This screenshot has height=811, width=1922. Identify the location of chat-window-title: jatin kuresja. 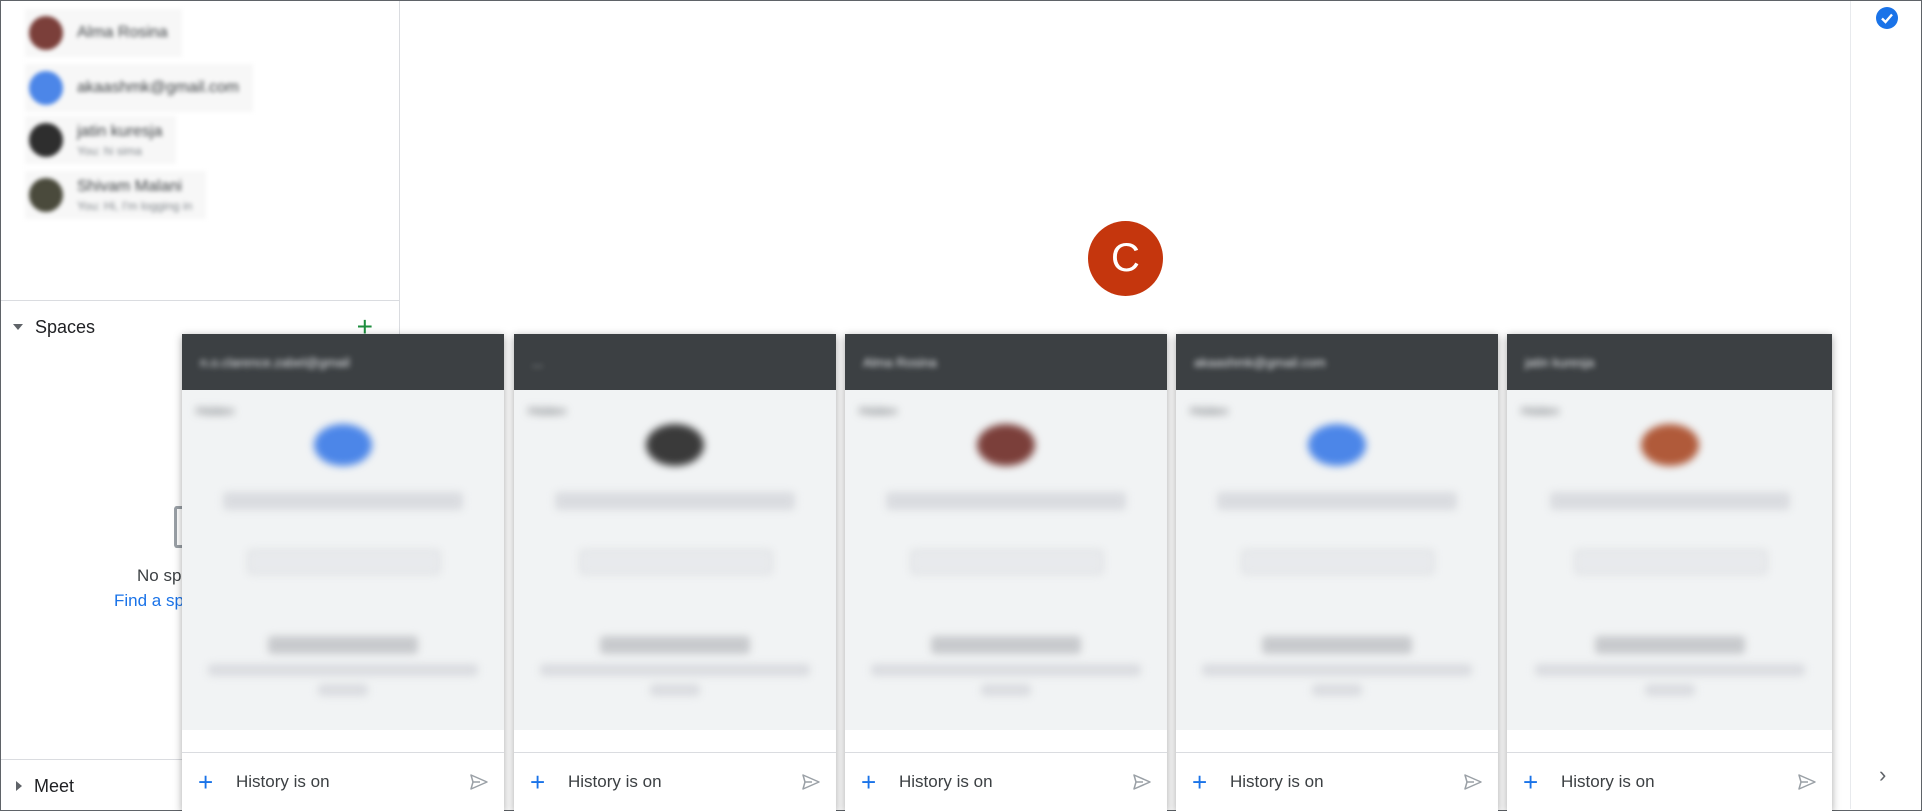
(1560, 362).